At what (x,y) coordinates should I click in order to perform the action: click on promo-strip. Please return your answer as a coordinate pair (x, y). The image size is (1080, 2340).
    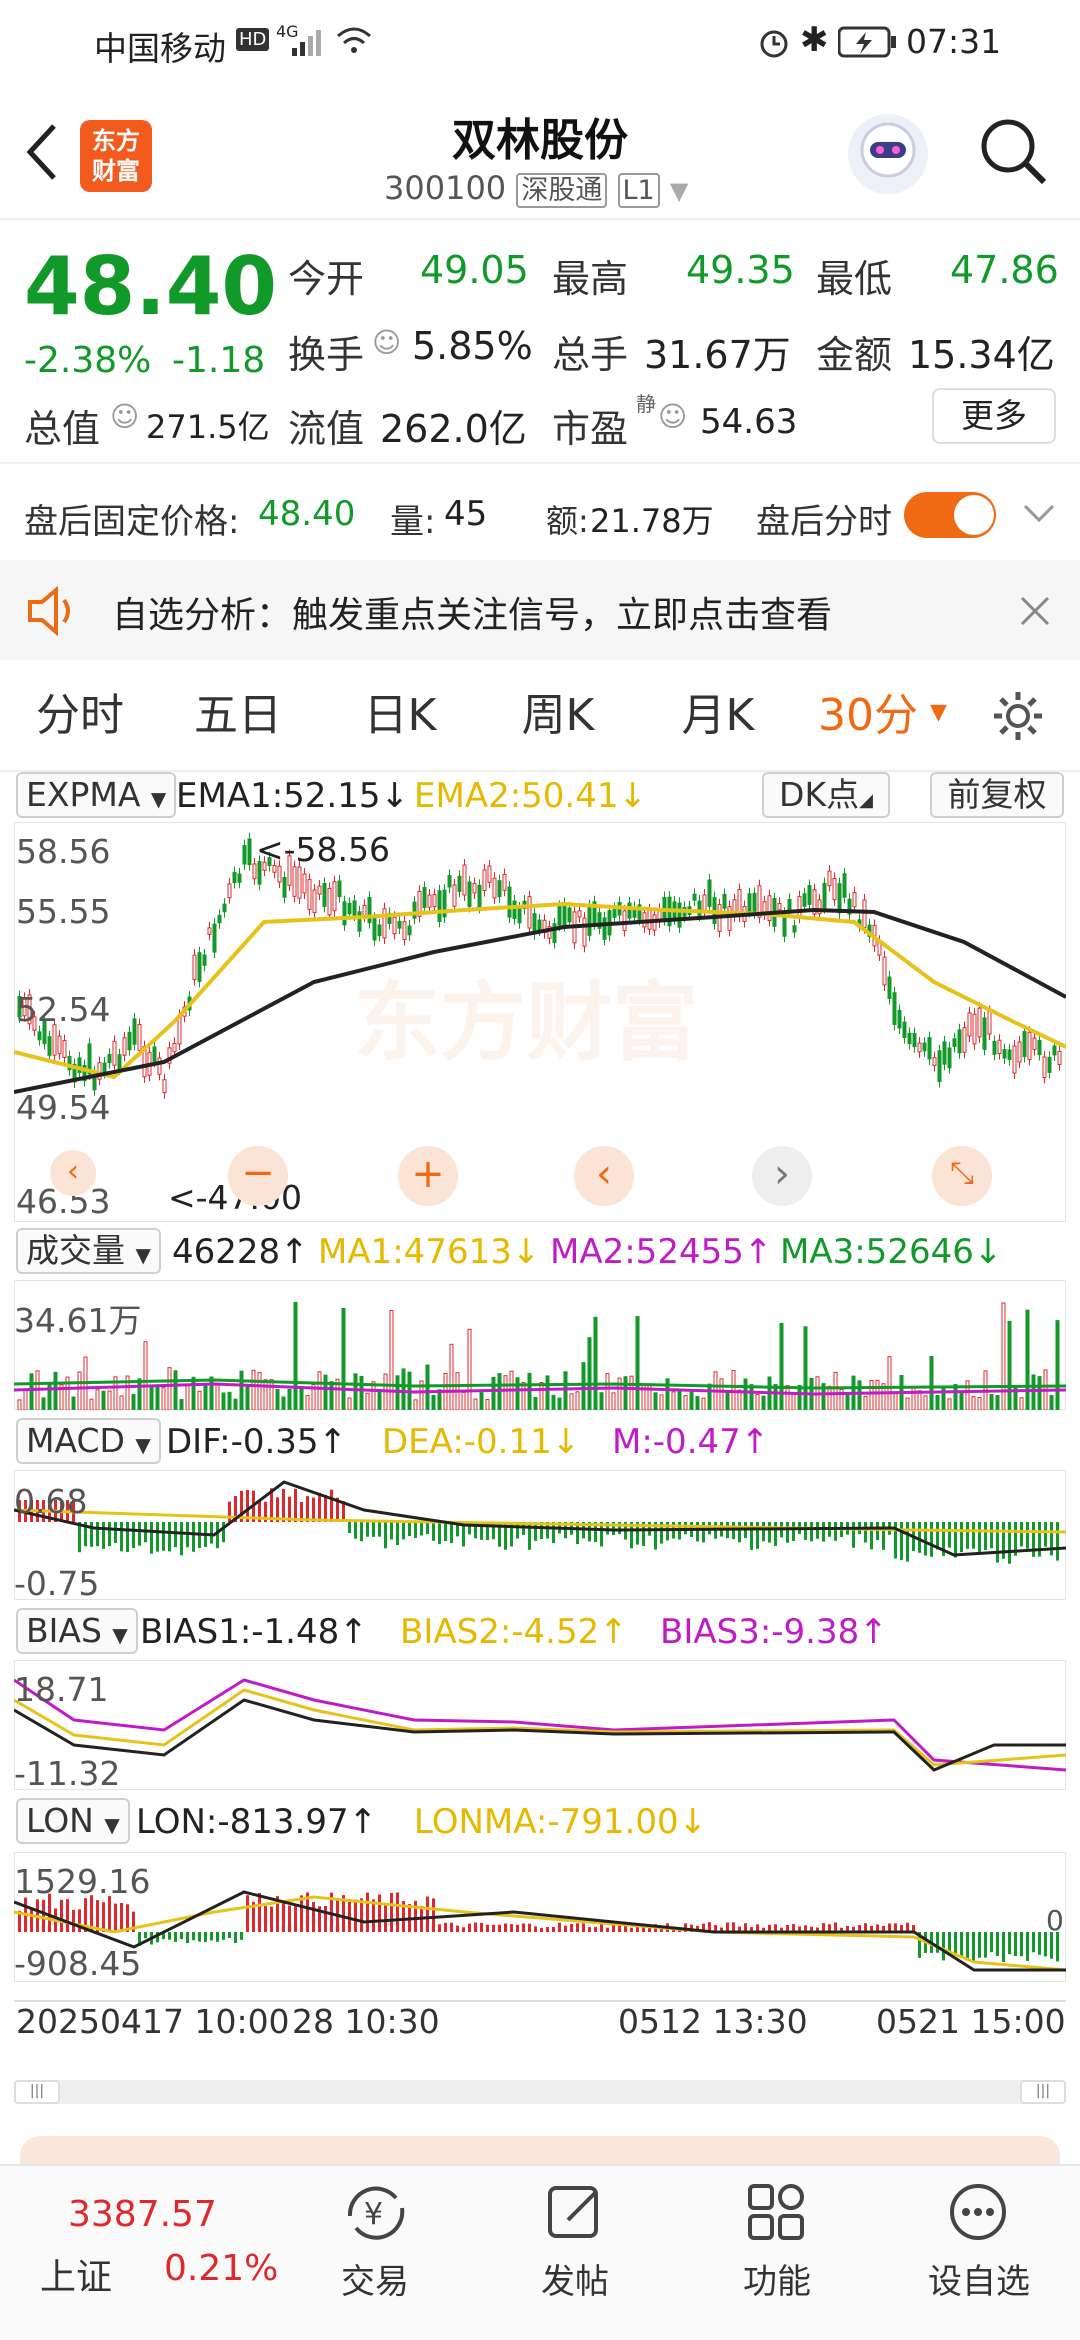
    Looking at the image, I should click on (540, 2151).